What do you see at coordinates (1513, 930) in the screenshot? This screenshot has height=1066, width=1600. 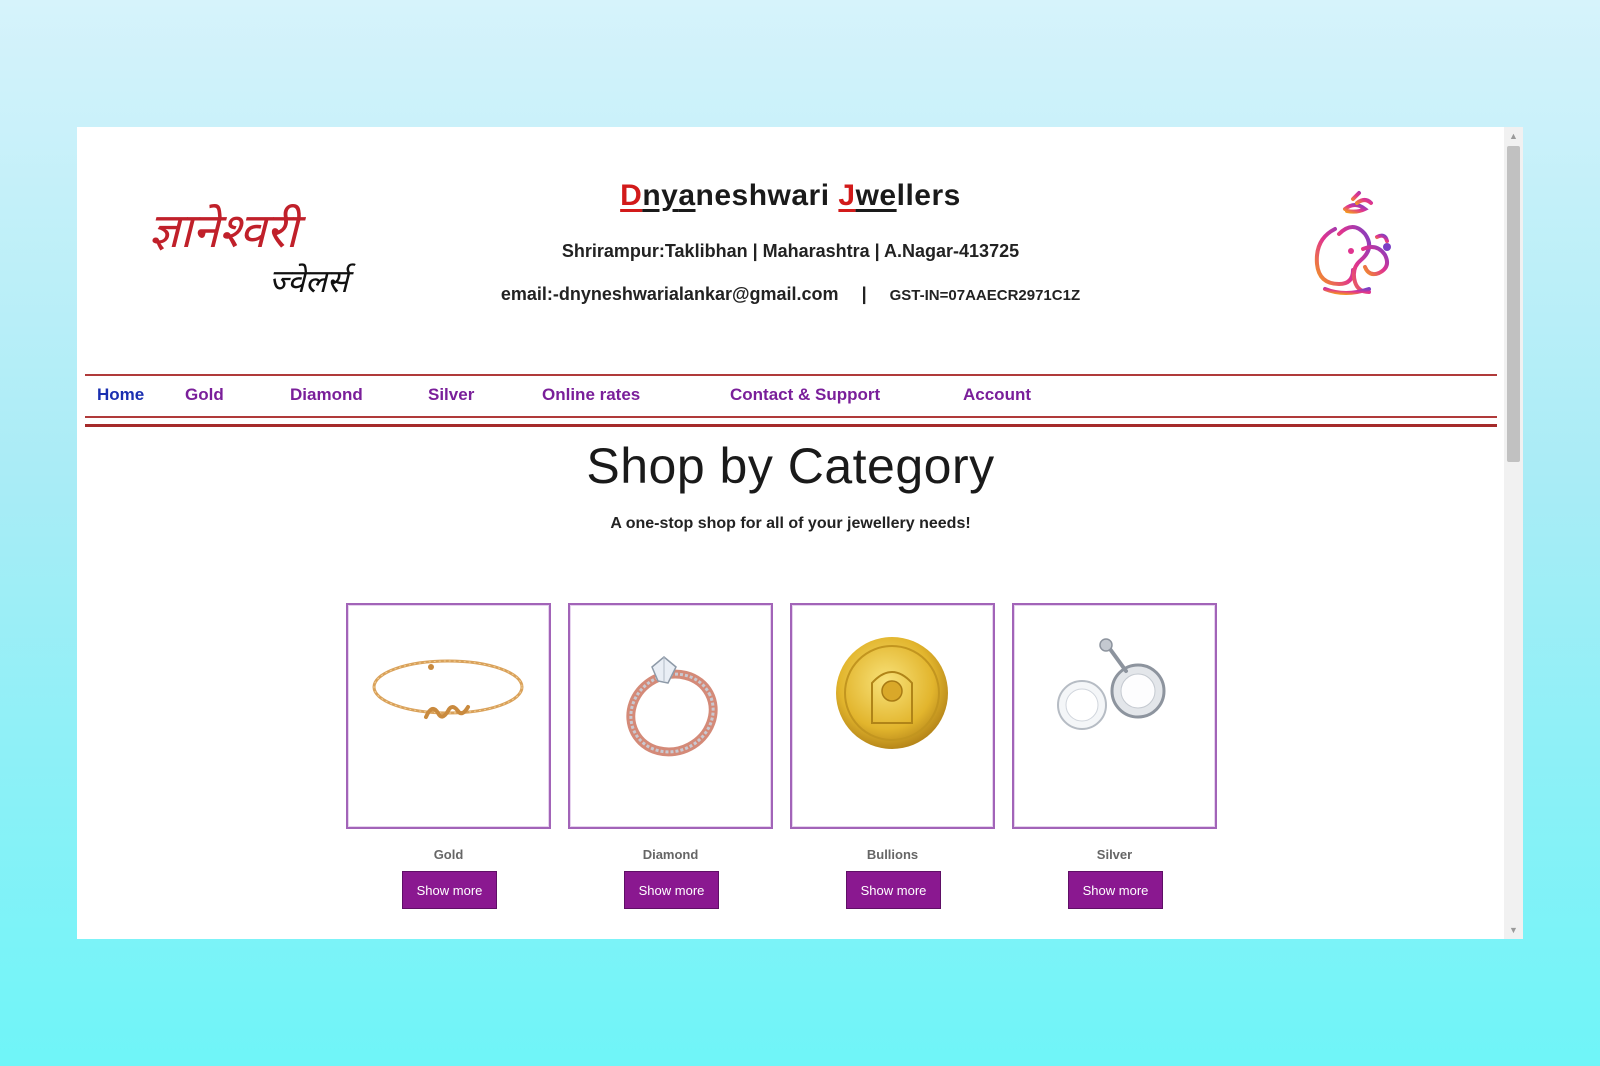 I see `scroll-down-arrow-icon: ▼` at bounding box center [1513, 930].